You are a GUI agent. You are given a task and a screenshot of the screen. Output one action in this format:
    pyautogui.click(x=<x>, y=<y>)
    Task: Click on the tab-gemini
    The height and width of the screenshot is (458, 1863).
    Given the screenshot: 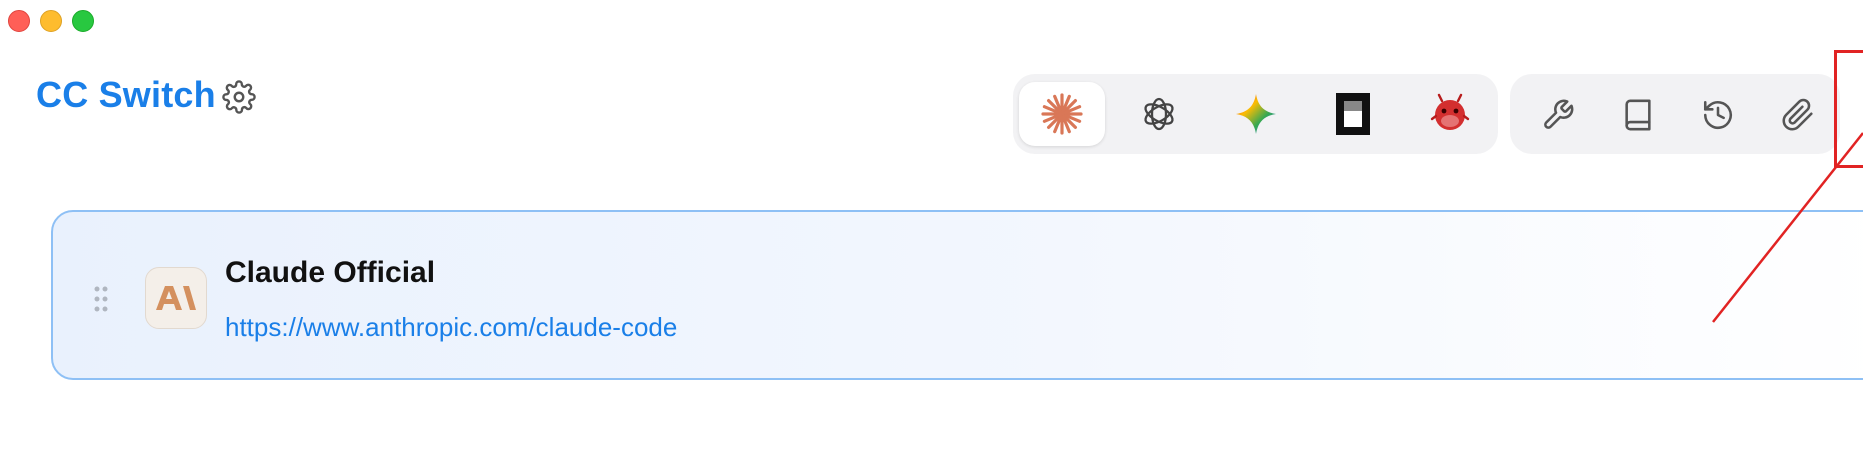 What is the action you would take?
    pyautogui.click(x=1256, y=114)
    